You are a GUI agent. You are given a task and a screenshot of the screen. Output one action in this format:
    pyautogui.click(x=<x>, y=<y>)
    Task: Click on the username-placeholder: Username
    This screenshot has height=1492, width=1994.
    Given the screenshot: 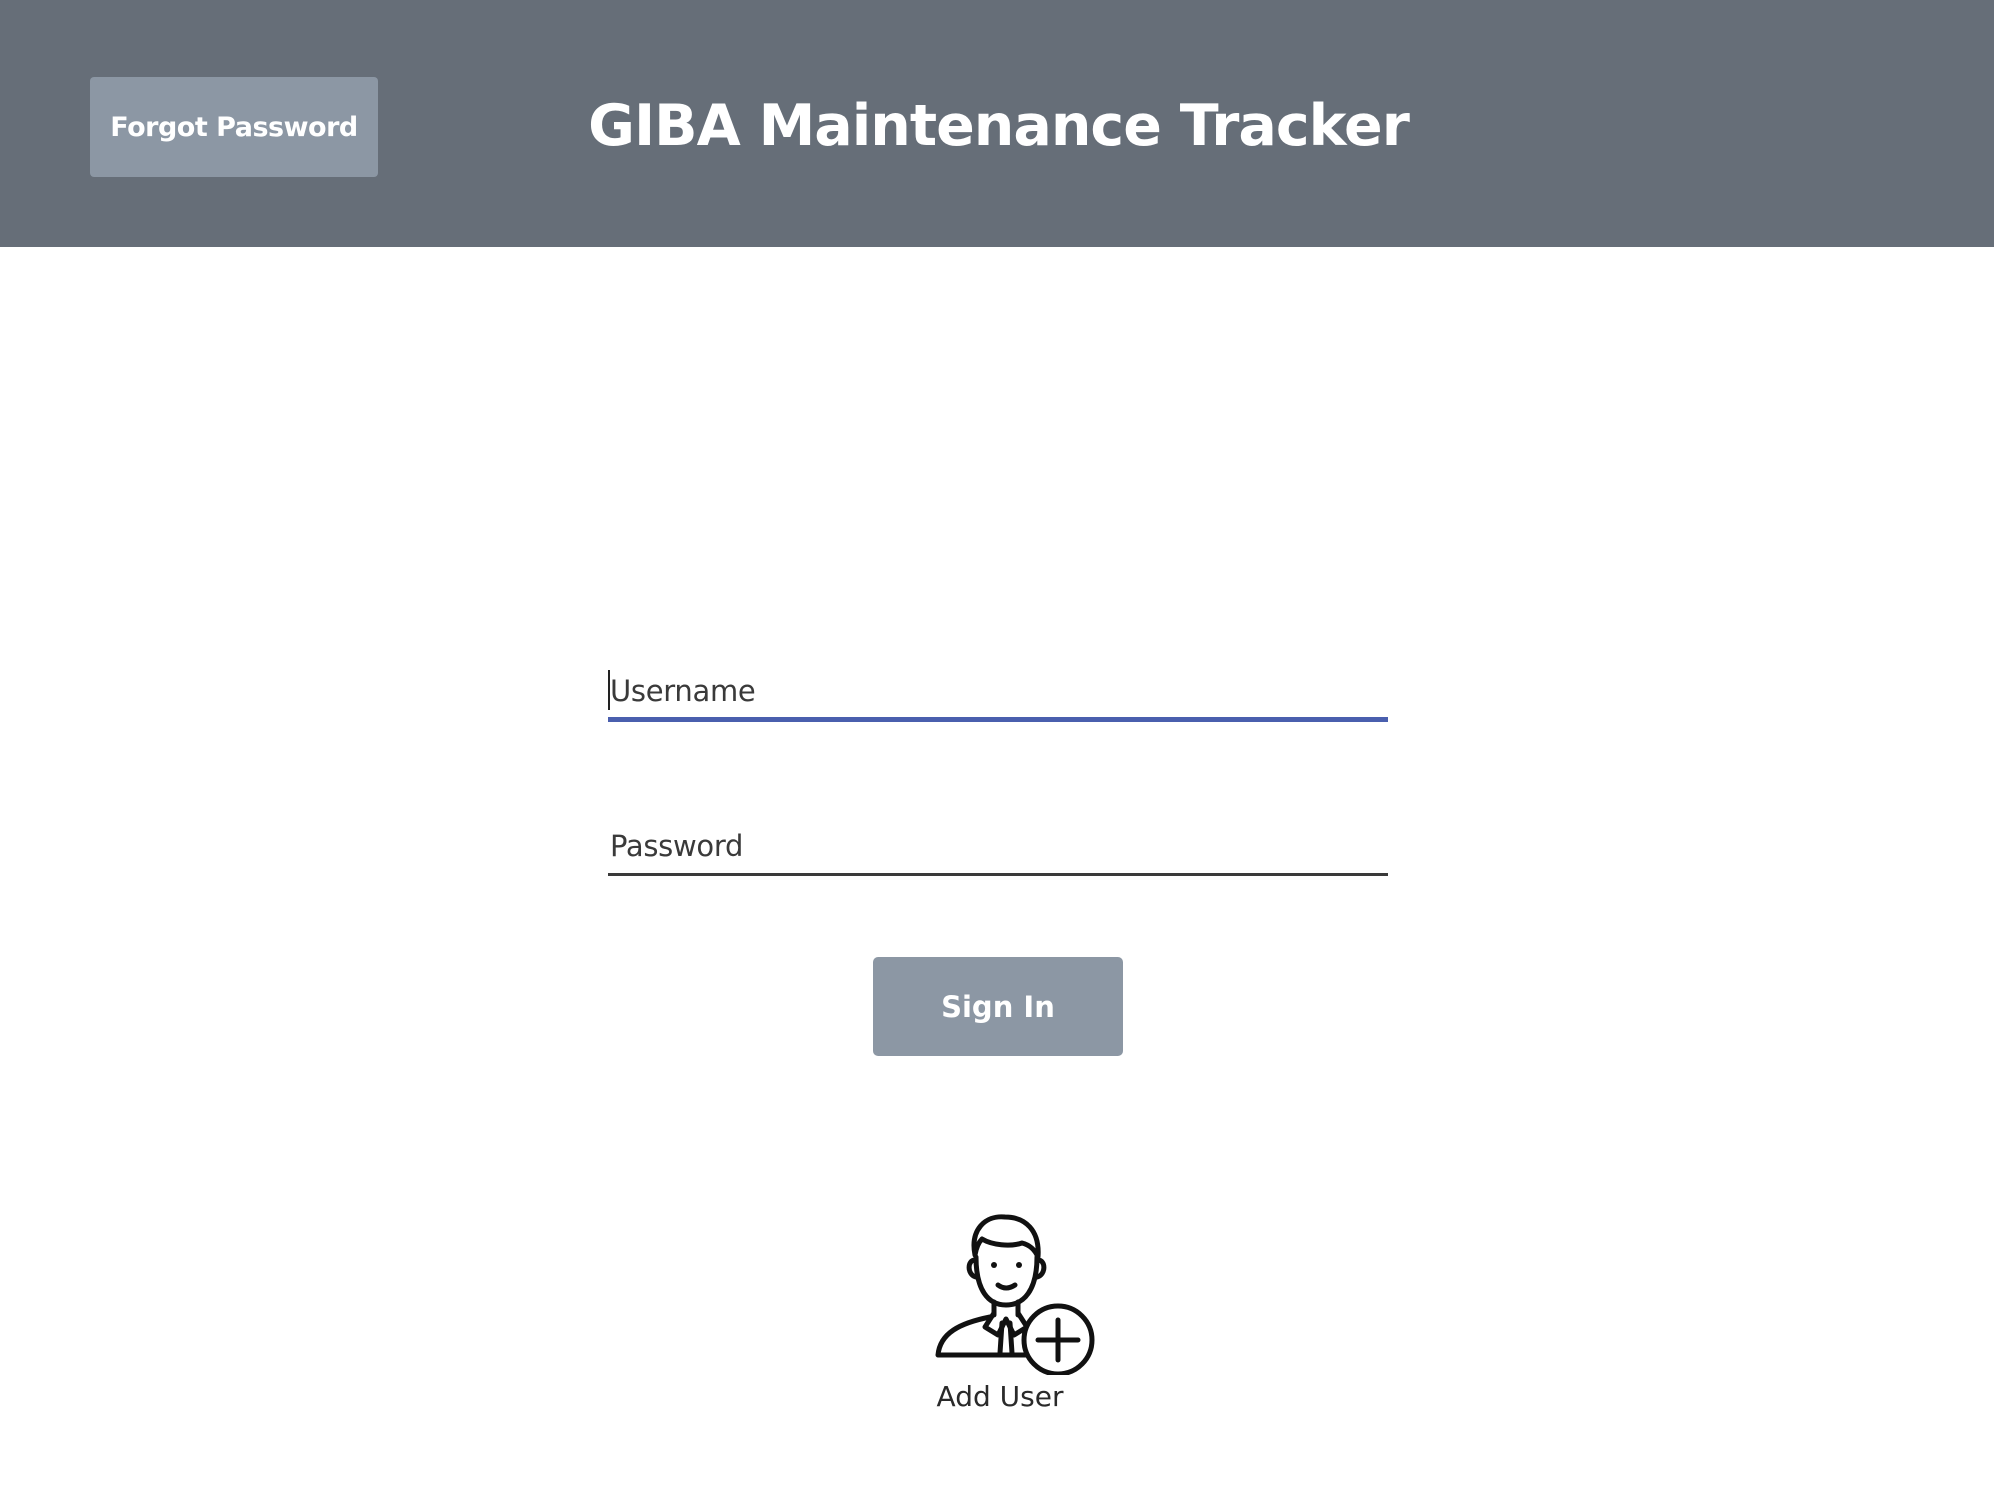 What is the action you would take?
    pyautogui.click(x=683, y=690)
    